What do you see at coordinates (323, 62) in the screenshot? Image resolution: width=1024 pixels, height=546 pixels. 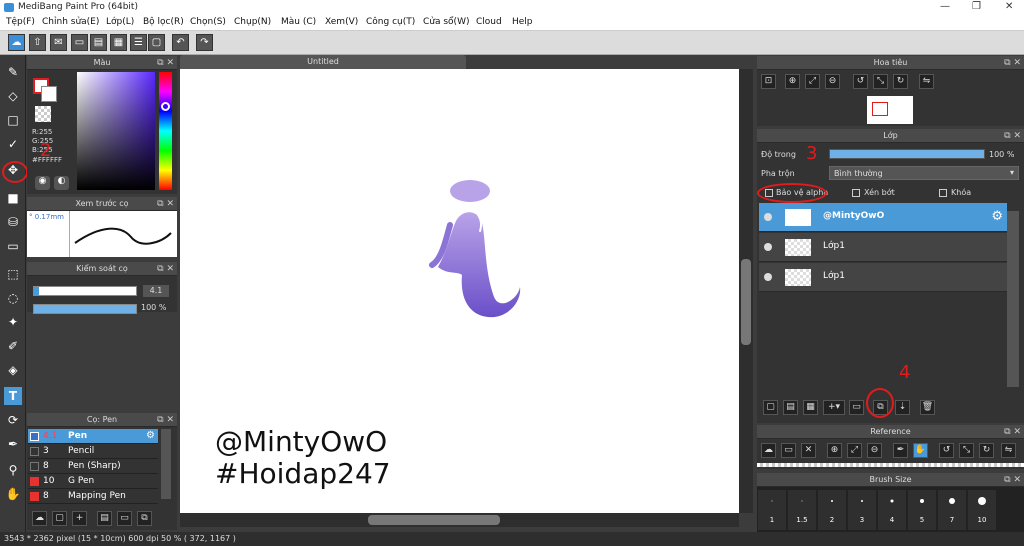 I see `canvas-tab: Untitled` at bounding box center [323, 62].